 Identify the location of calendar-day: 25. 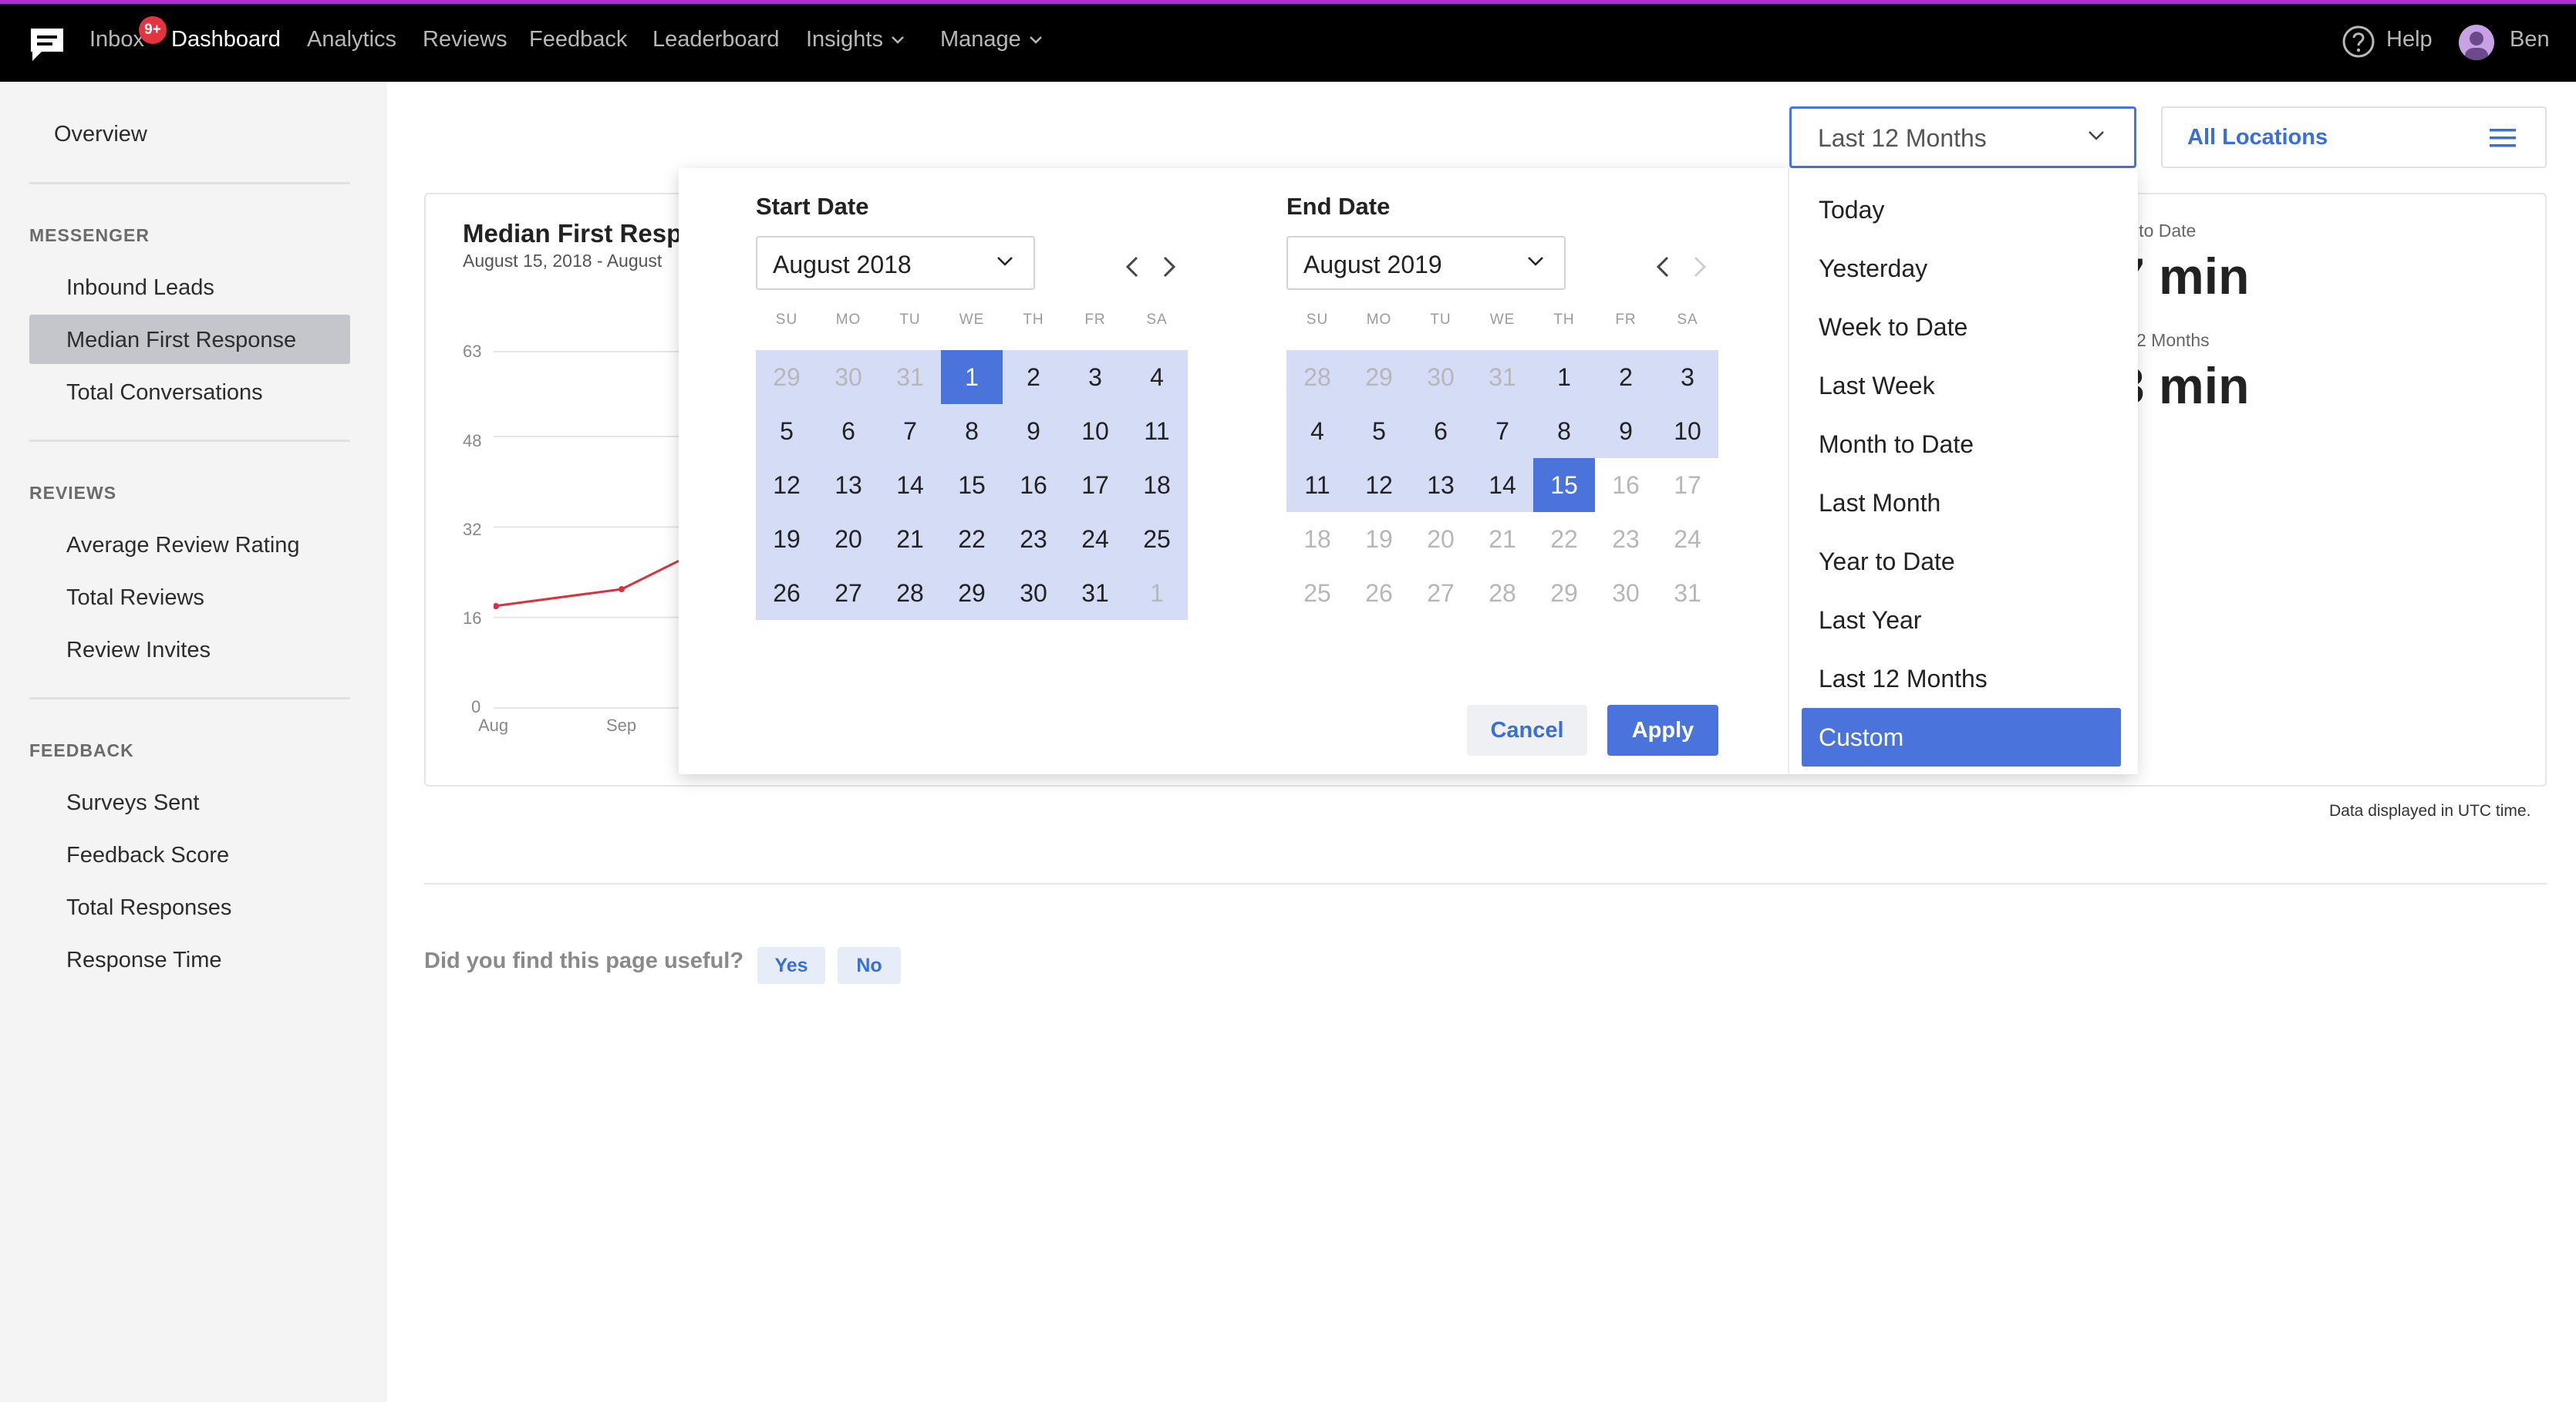
(1157, 539).